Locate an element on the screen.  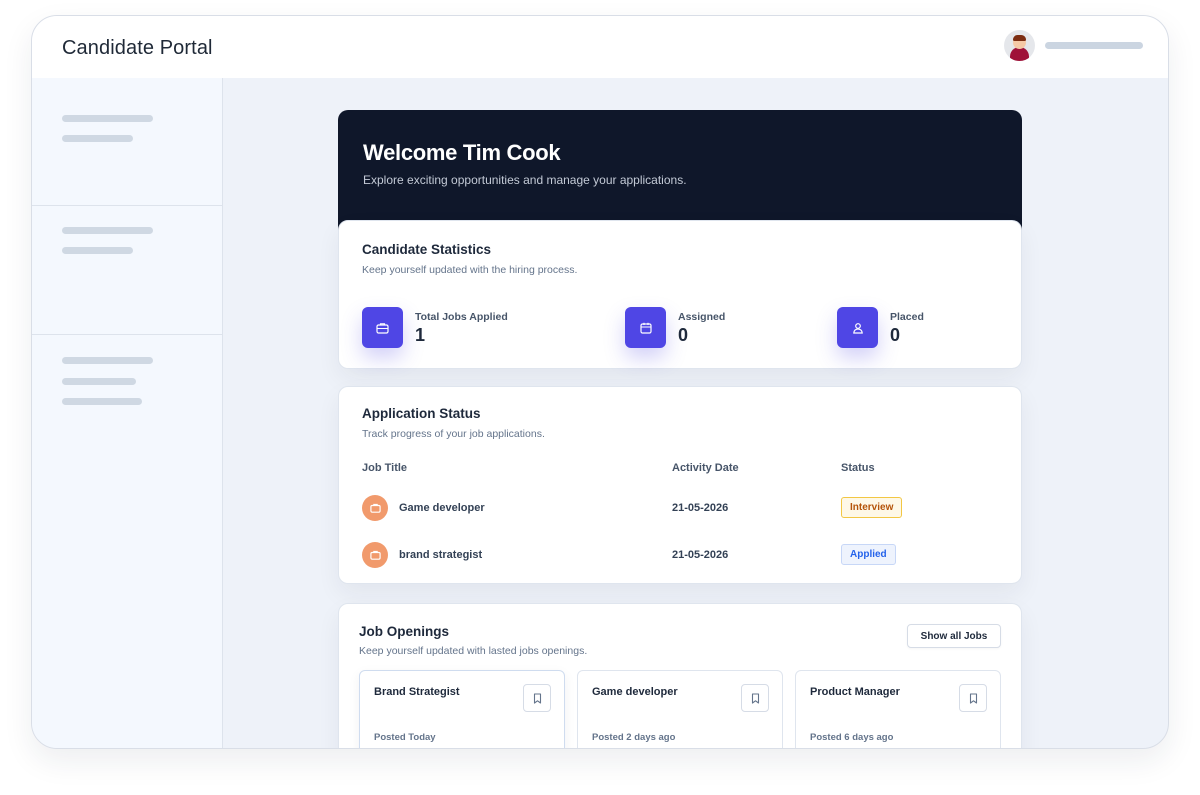
posted-date: Posted 6 days ago is located at coordinates (852, 737).